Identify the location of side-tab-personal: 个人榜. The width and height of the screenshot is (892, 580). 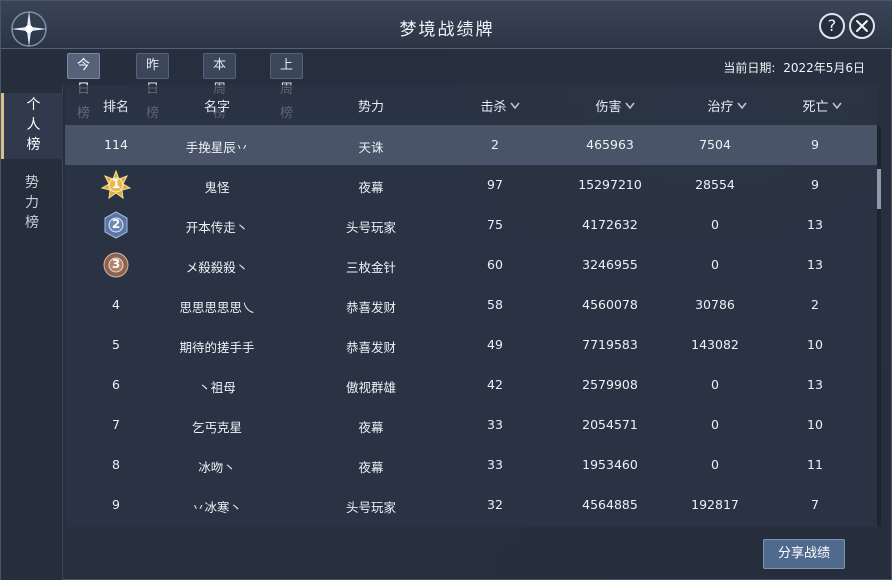
(32, 126).